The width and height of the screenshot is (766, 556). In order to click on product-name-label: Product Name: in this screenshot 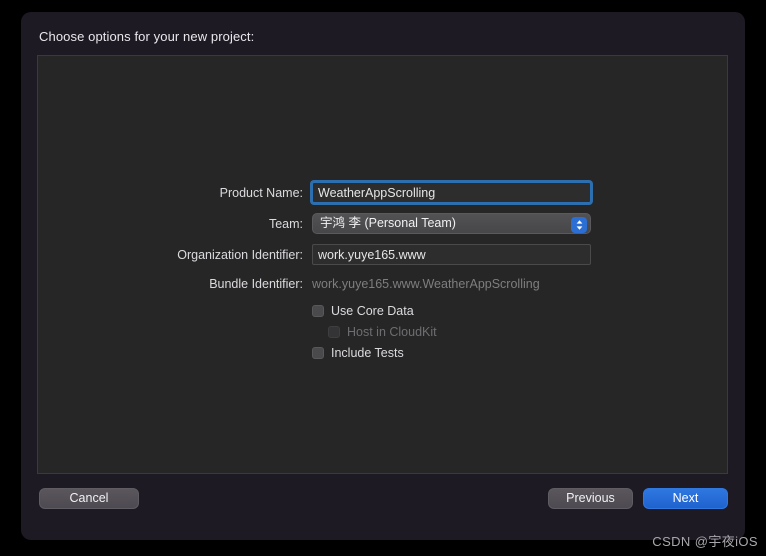, I will do `click(261, 193)`.